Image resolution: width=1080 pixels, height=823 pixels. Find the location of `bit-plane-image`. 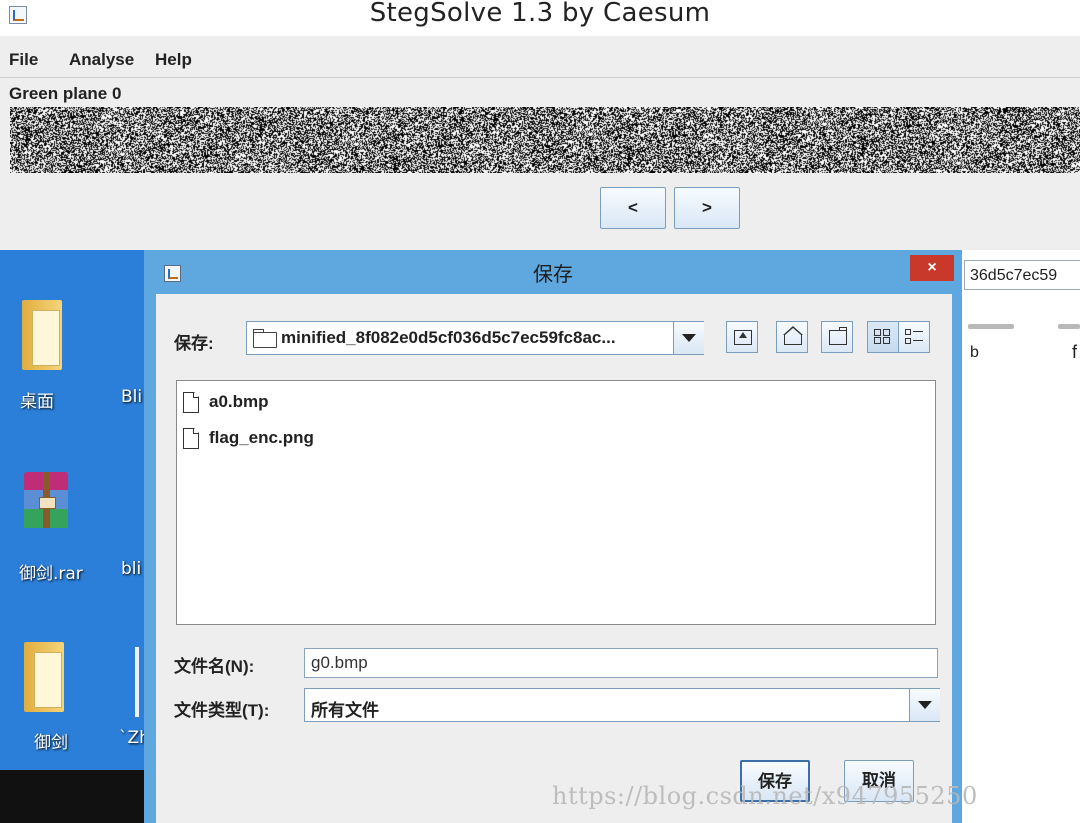

bit-plane-image is located at coordinates (545, 140).